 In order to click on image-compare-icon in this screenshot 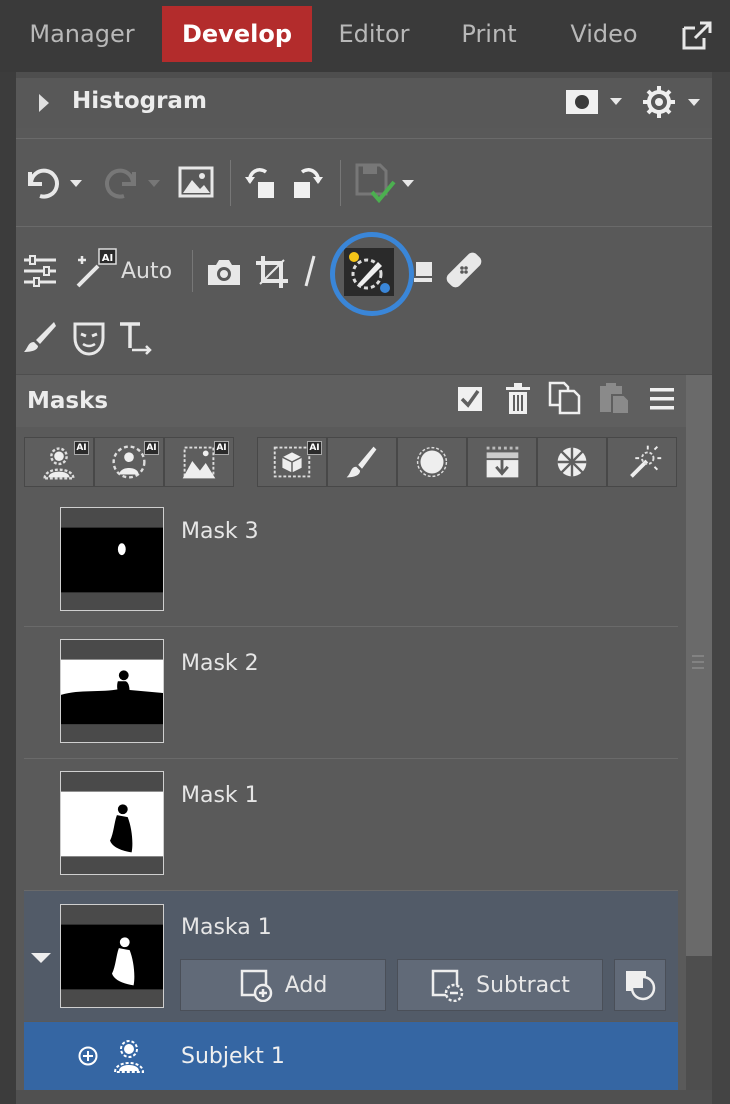, I will do `click(196, 182)`.